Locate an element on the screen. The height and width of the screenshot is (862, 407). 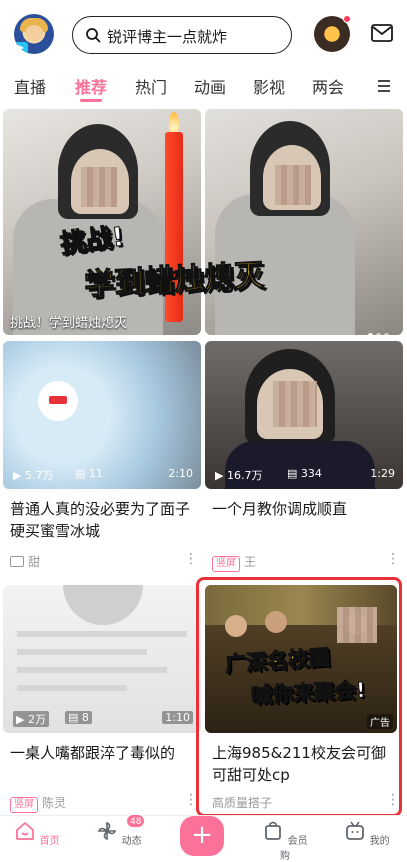
comment-count: ▤ 11 is located at coordinates (89, 473).